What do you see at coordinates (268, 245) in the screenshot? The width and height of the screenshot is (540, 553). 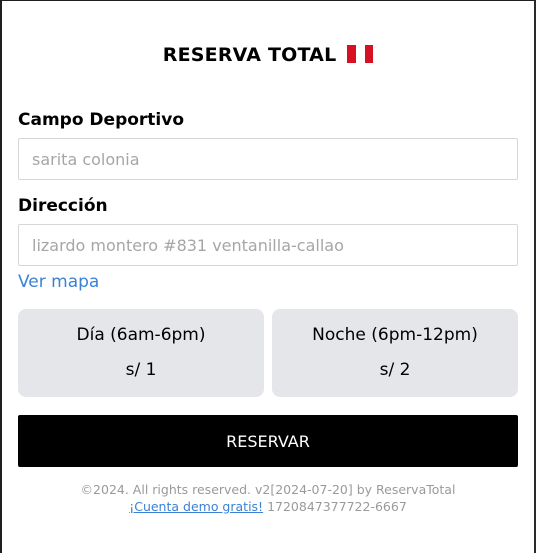 I see `direccion-input` at bounding box center [268, 245].